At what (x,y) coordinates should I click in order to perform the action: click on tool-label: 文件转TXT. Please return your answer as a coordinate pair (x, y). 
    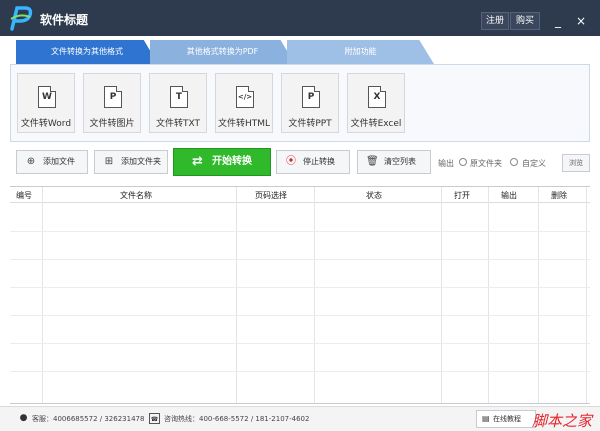
    Looking at the image, I should click on (177, 124).